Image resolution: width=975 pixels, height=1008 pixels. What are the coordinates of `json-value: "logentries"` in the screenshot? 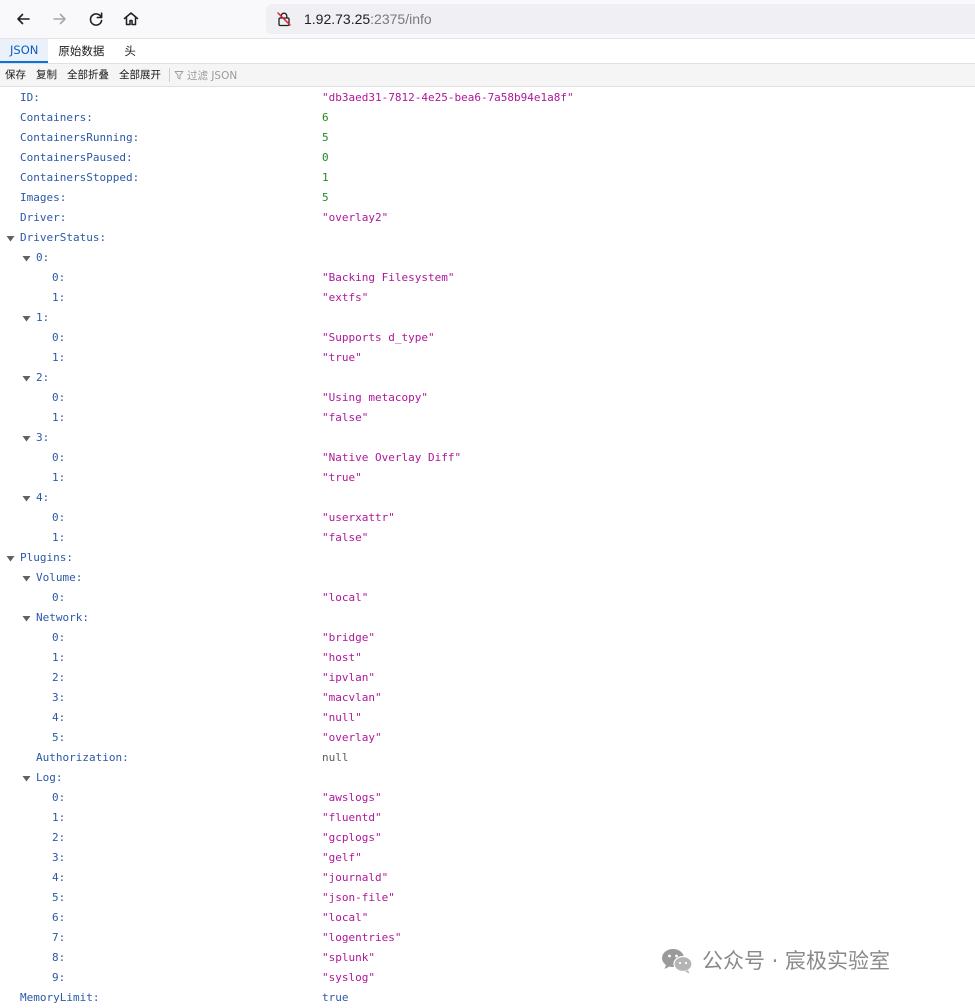 It's located at (362, 937).